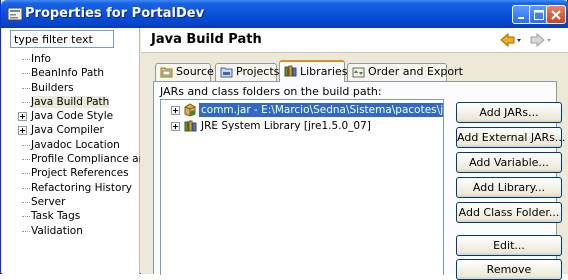  I want to click on tree-item-validation: Validation, so click(71, 231).